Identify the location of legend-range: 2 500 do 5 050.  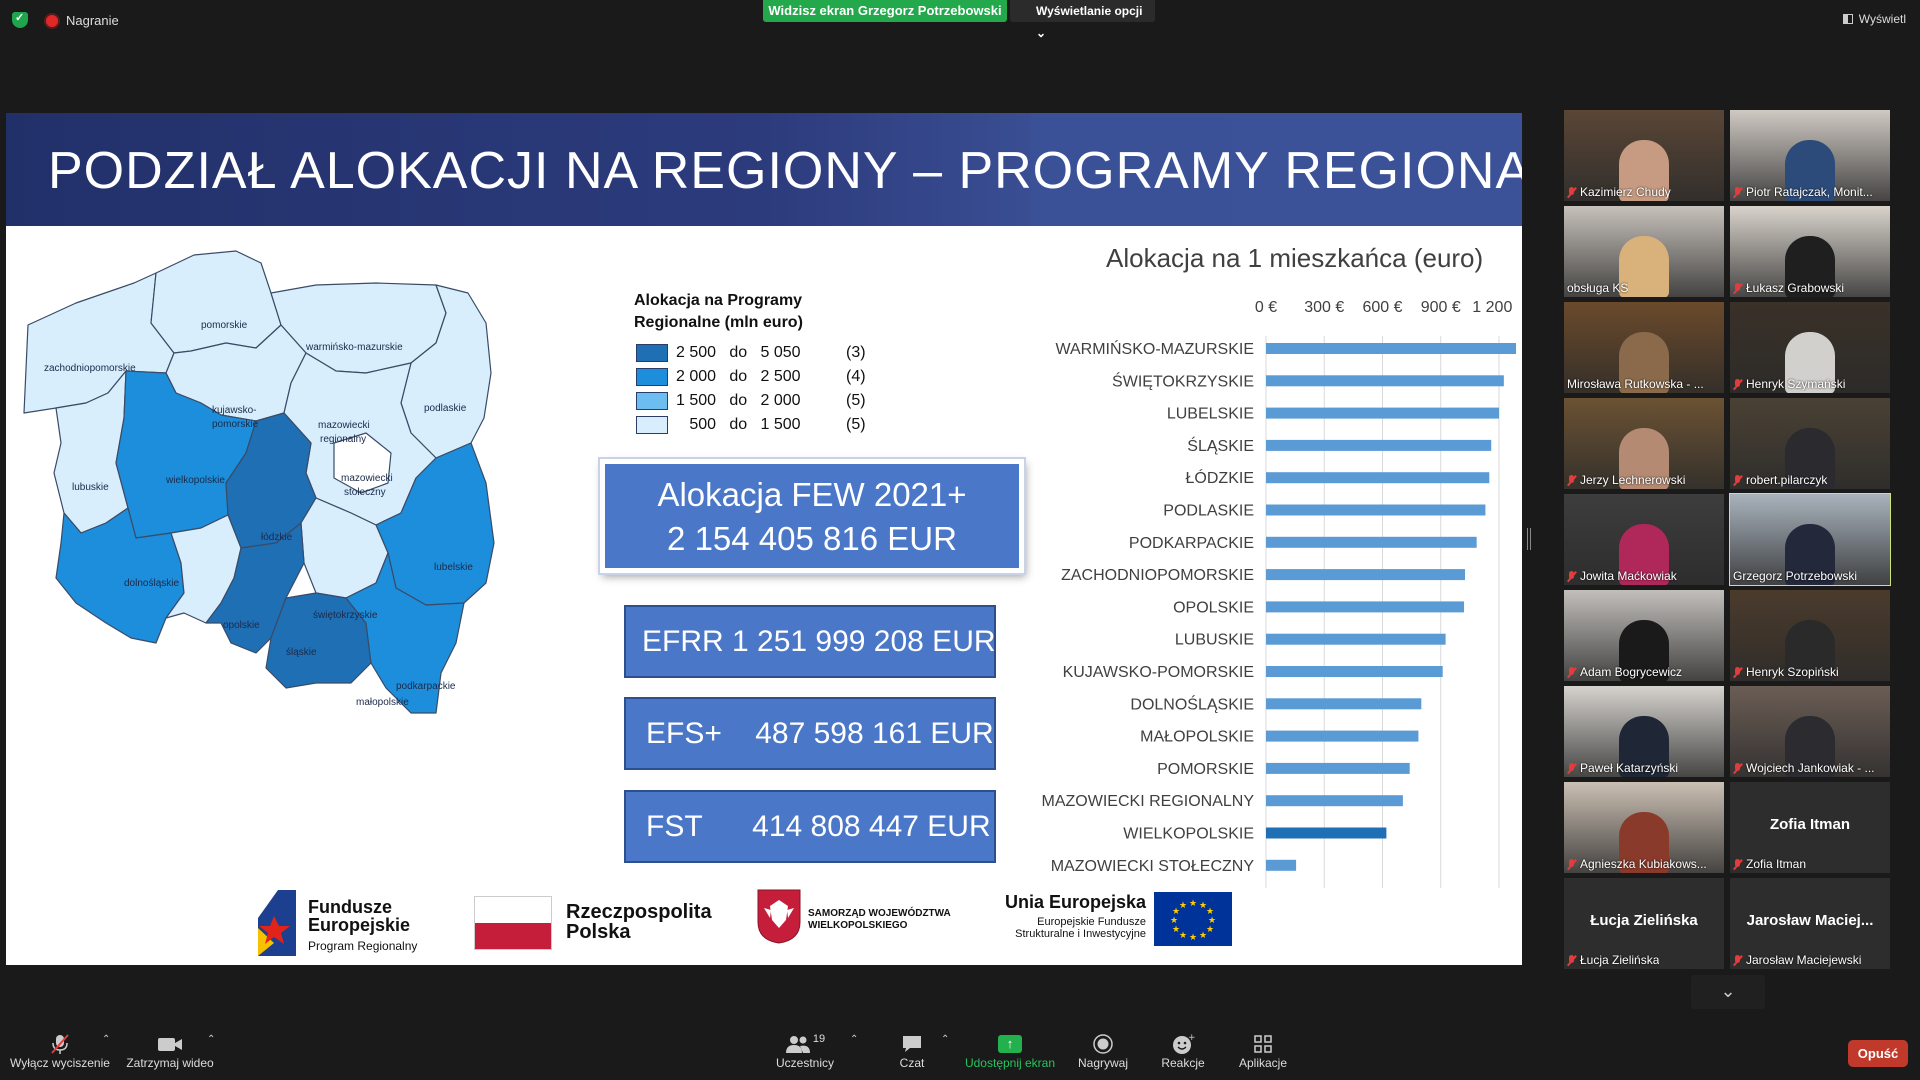
(738, 352).